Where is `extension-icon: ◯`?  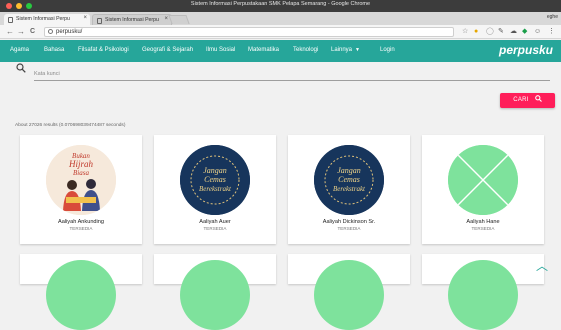
extension-icon: ◯ is located at coordinates (490, 32).